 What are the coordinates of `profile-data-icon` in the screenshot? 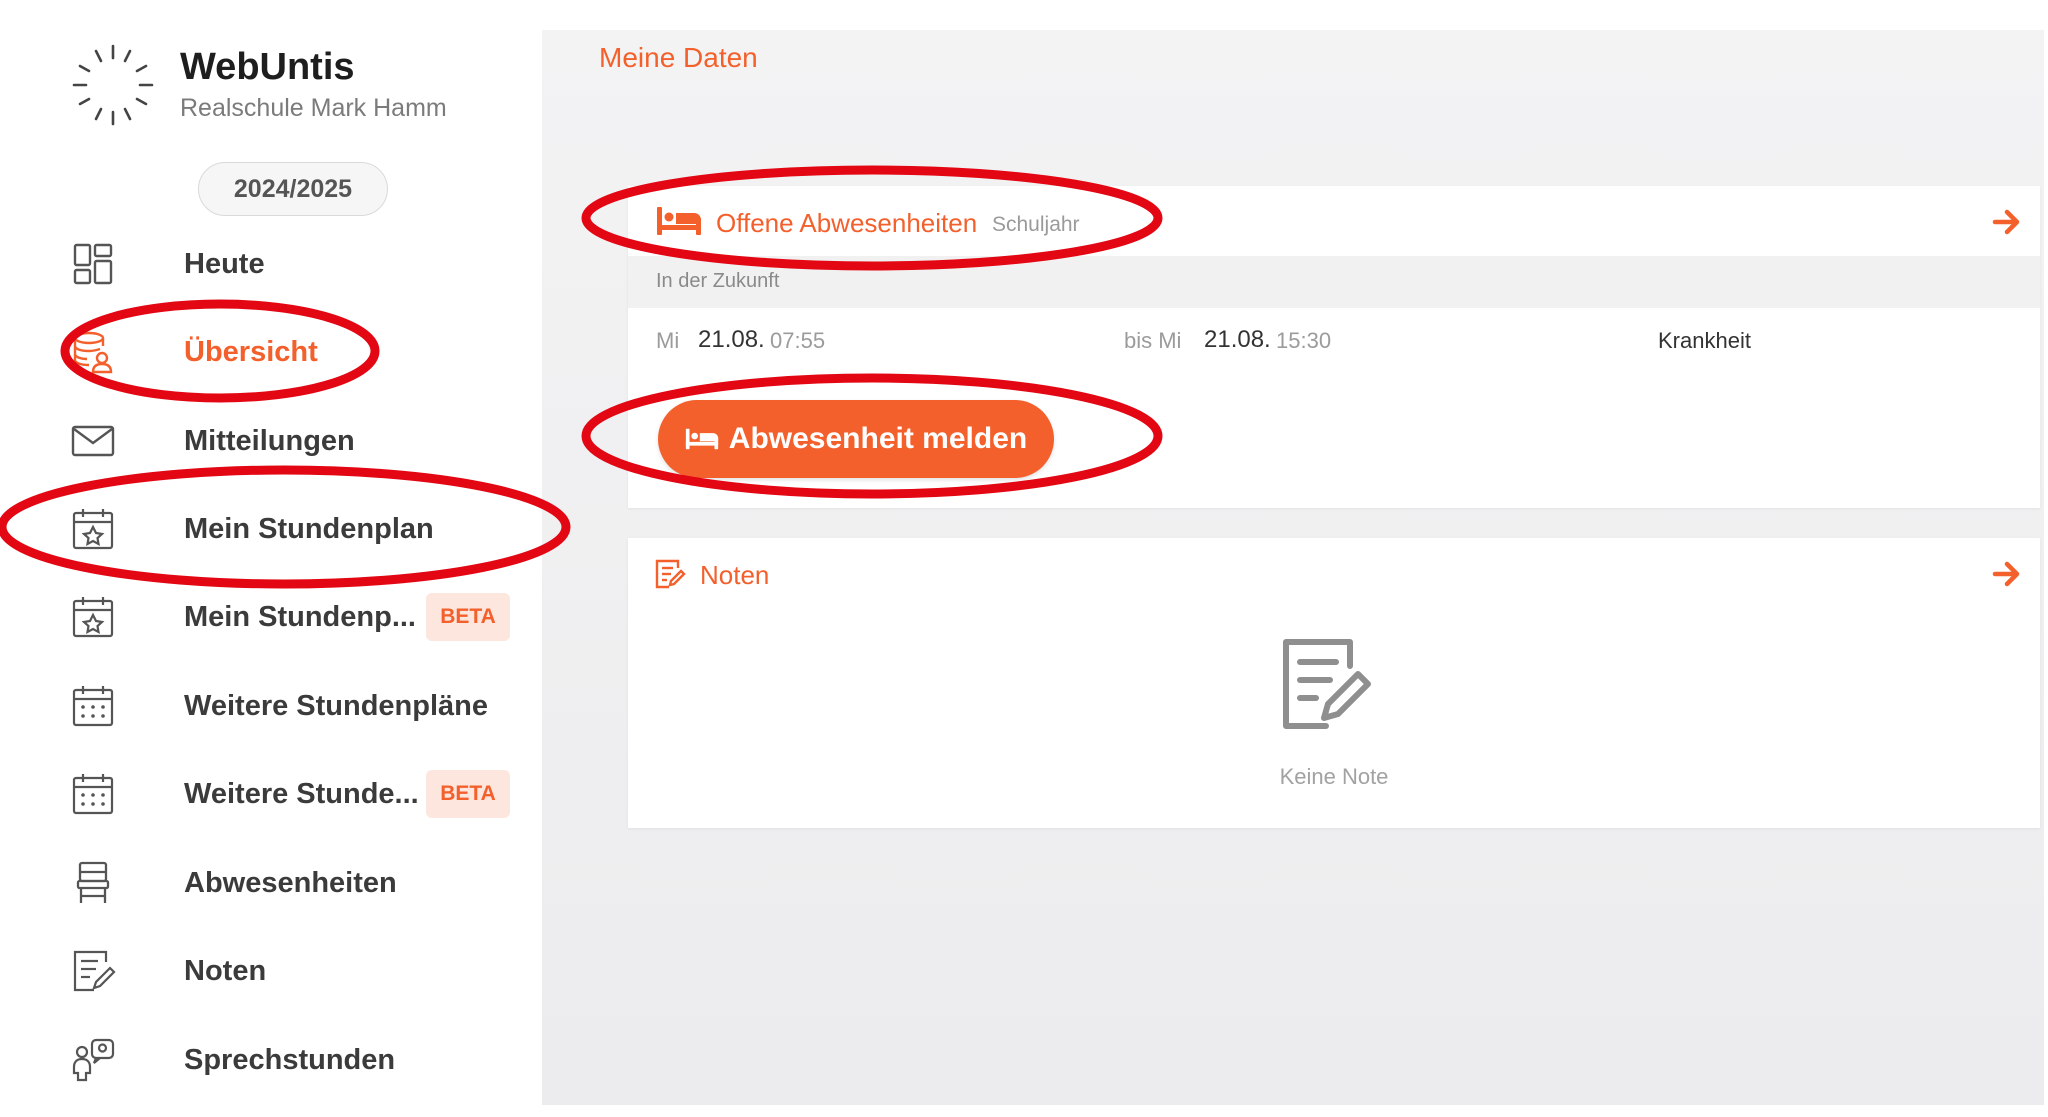 It's located at (93, 352).